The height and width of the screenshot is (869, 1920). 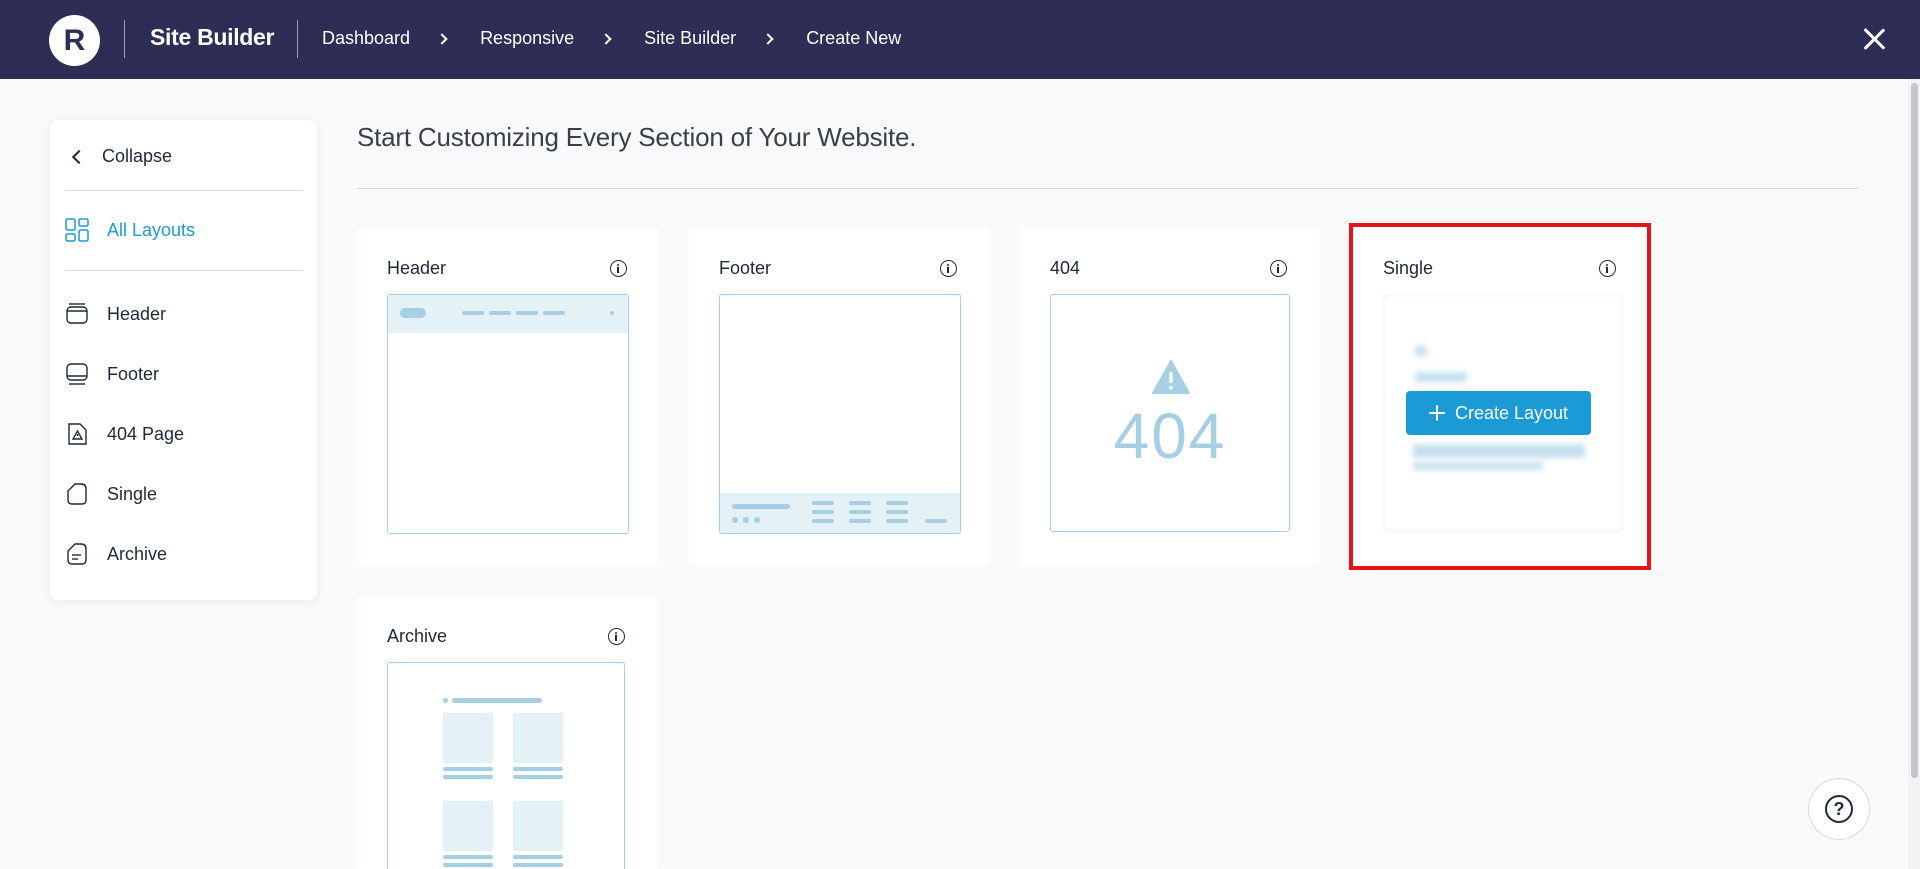 I want to click on scrollbar-thumb, so click(x=1914, y=430).